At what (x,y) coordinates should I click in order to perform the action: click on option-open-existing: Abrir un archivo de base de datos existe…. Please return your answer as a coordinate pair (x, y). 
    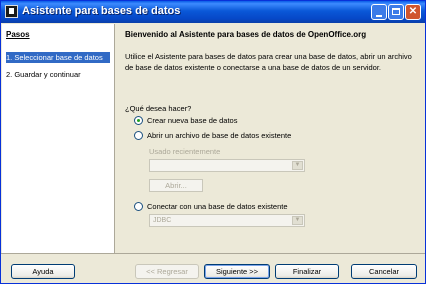
    Looking at the image, I should click on (212, 135).